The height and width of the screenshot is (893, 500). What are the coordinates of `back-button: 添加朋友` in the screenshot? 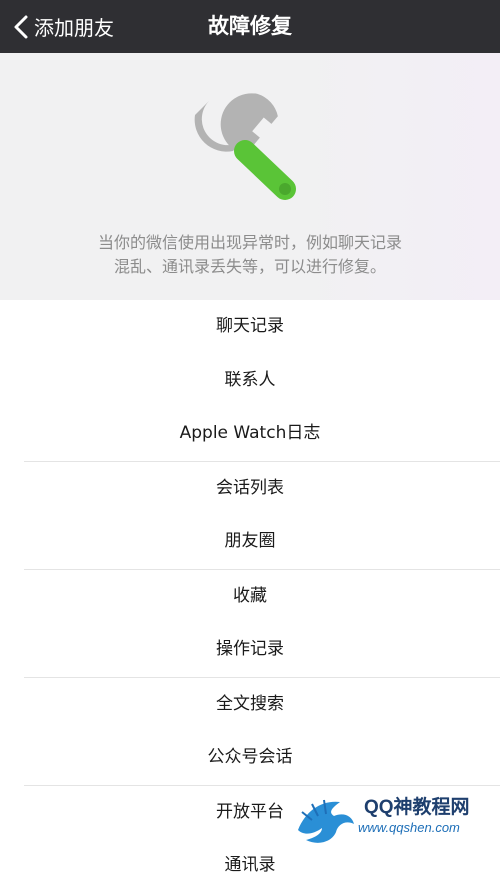 It's located at (62, 26).